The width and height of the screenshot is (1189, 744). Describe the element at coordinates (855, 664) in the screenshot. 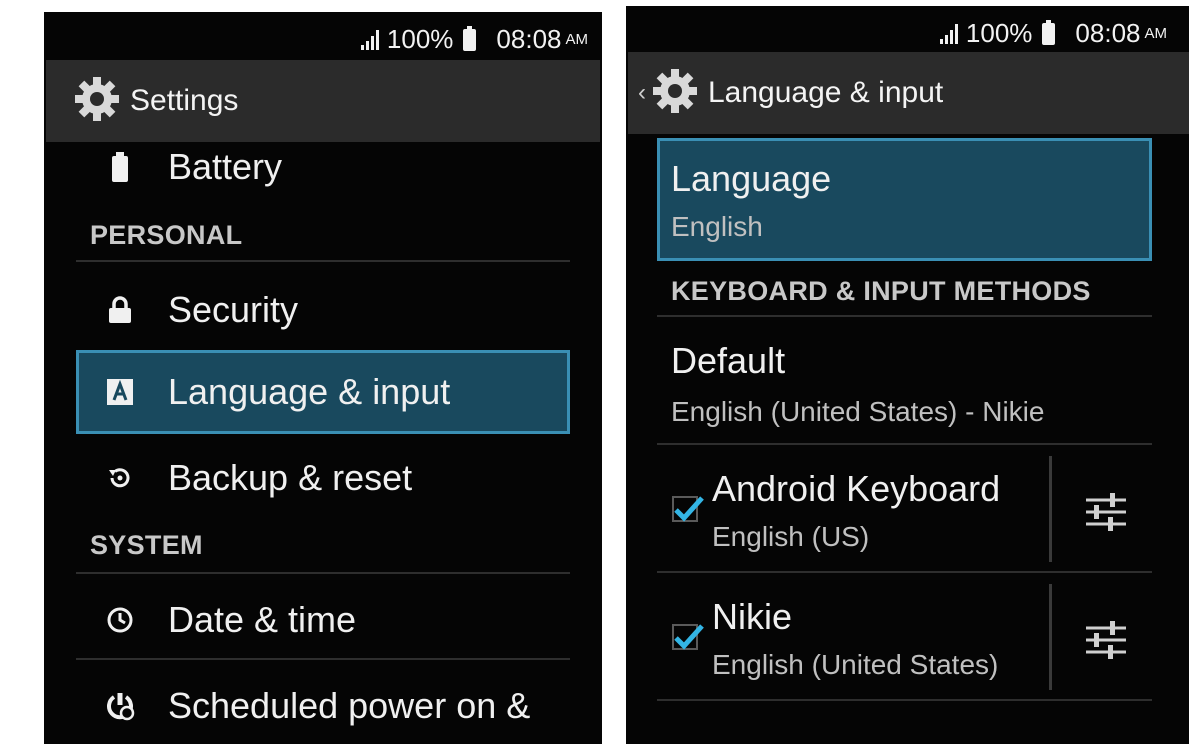

I see `input-method-subtitle: English (United States)` at that location.